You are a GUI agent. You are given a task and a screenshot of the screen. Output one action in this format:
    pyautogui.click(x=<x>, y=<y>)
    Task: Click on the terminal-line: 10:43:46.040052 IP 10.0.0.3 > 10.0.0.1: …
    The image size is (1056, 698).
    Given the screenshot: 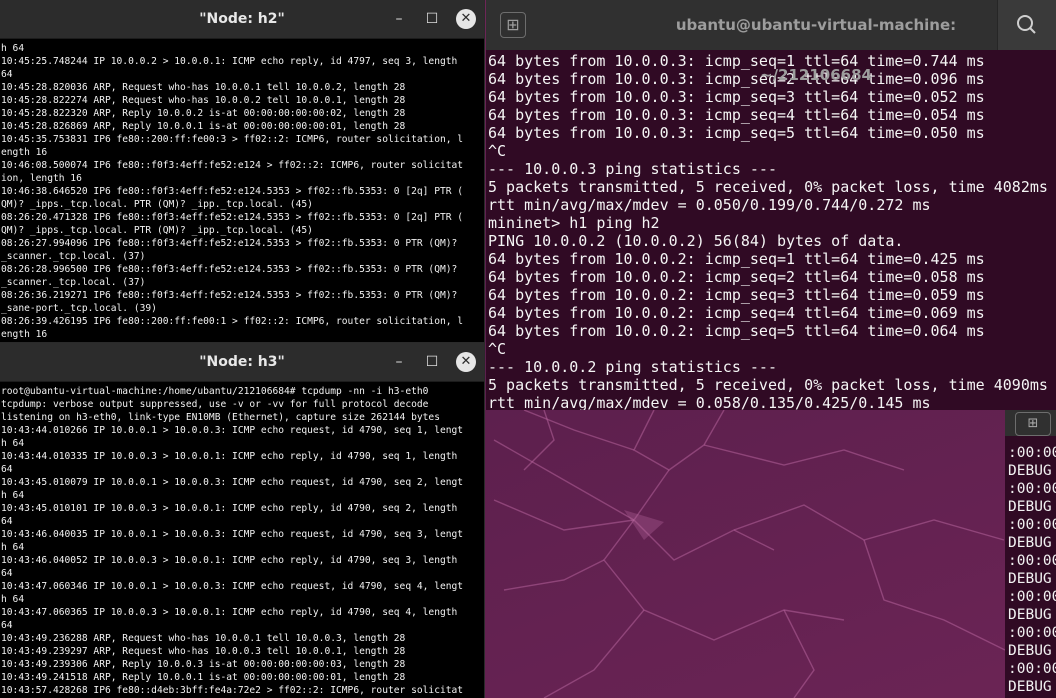 What is the action you would take?
    pyautogui.click(x=229, y=560)
    